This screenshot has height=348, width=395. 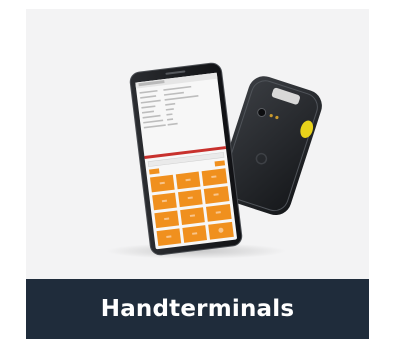 I want to click on category-title: Handterminals, so click(x=197, y=309).